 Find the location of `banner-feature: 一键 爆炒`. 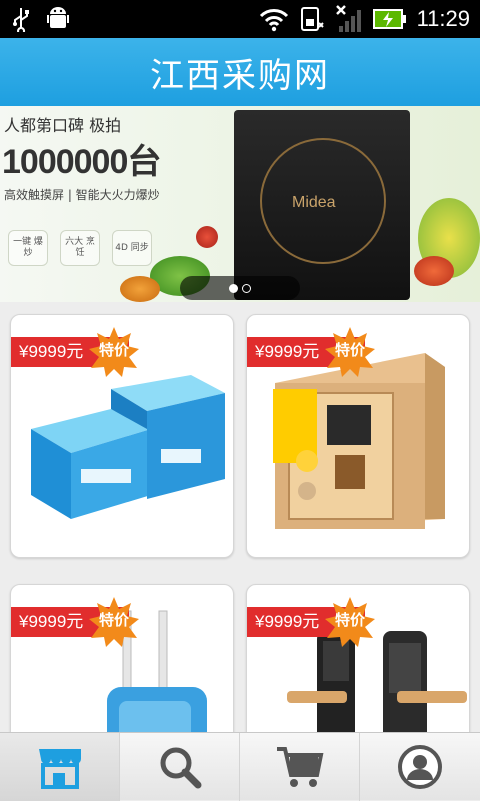

banner-feature: 一键 爆炒 is located at coordinates (28, 248).